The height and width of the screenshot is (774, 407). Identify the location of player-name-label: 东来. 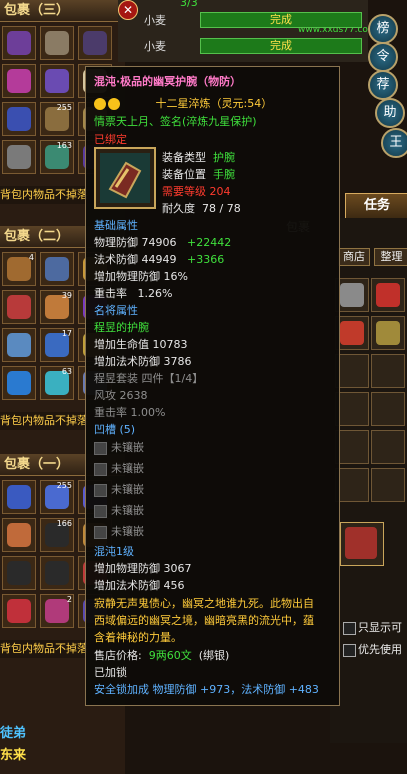
(13, 755).